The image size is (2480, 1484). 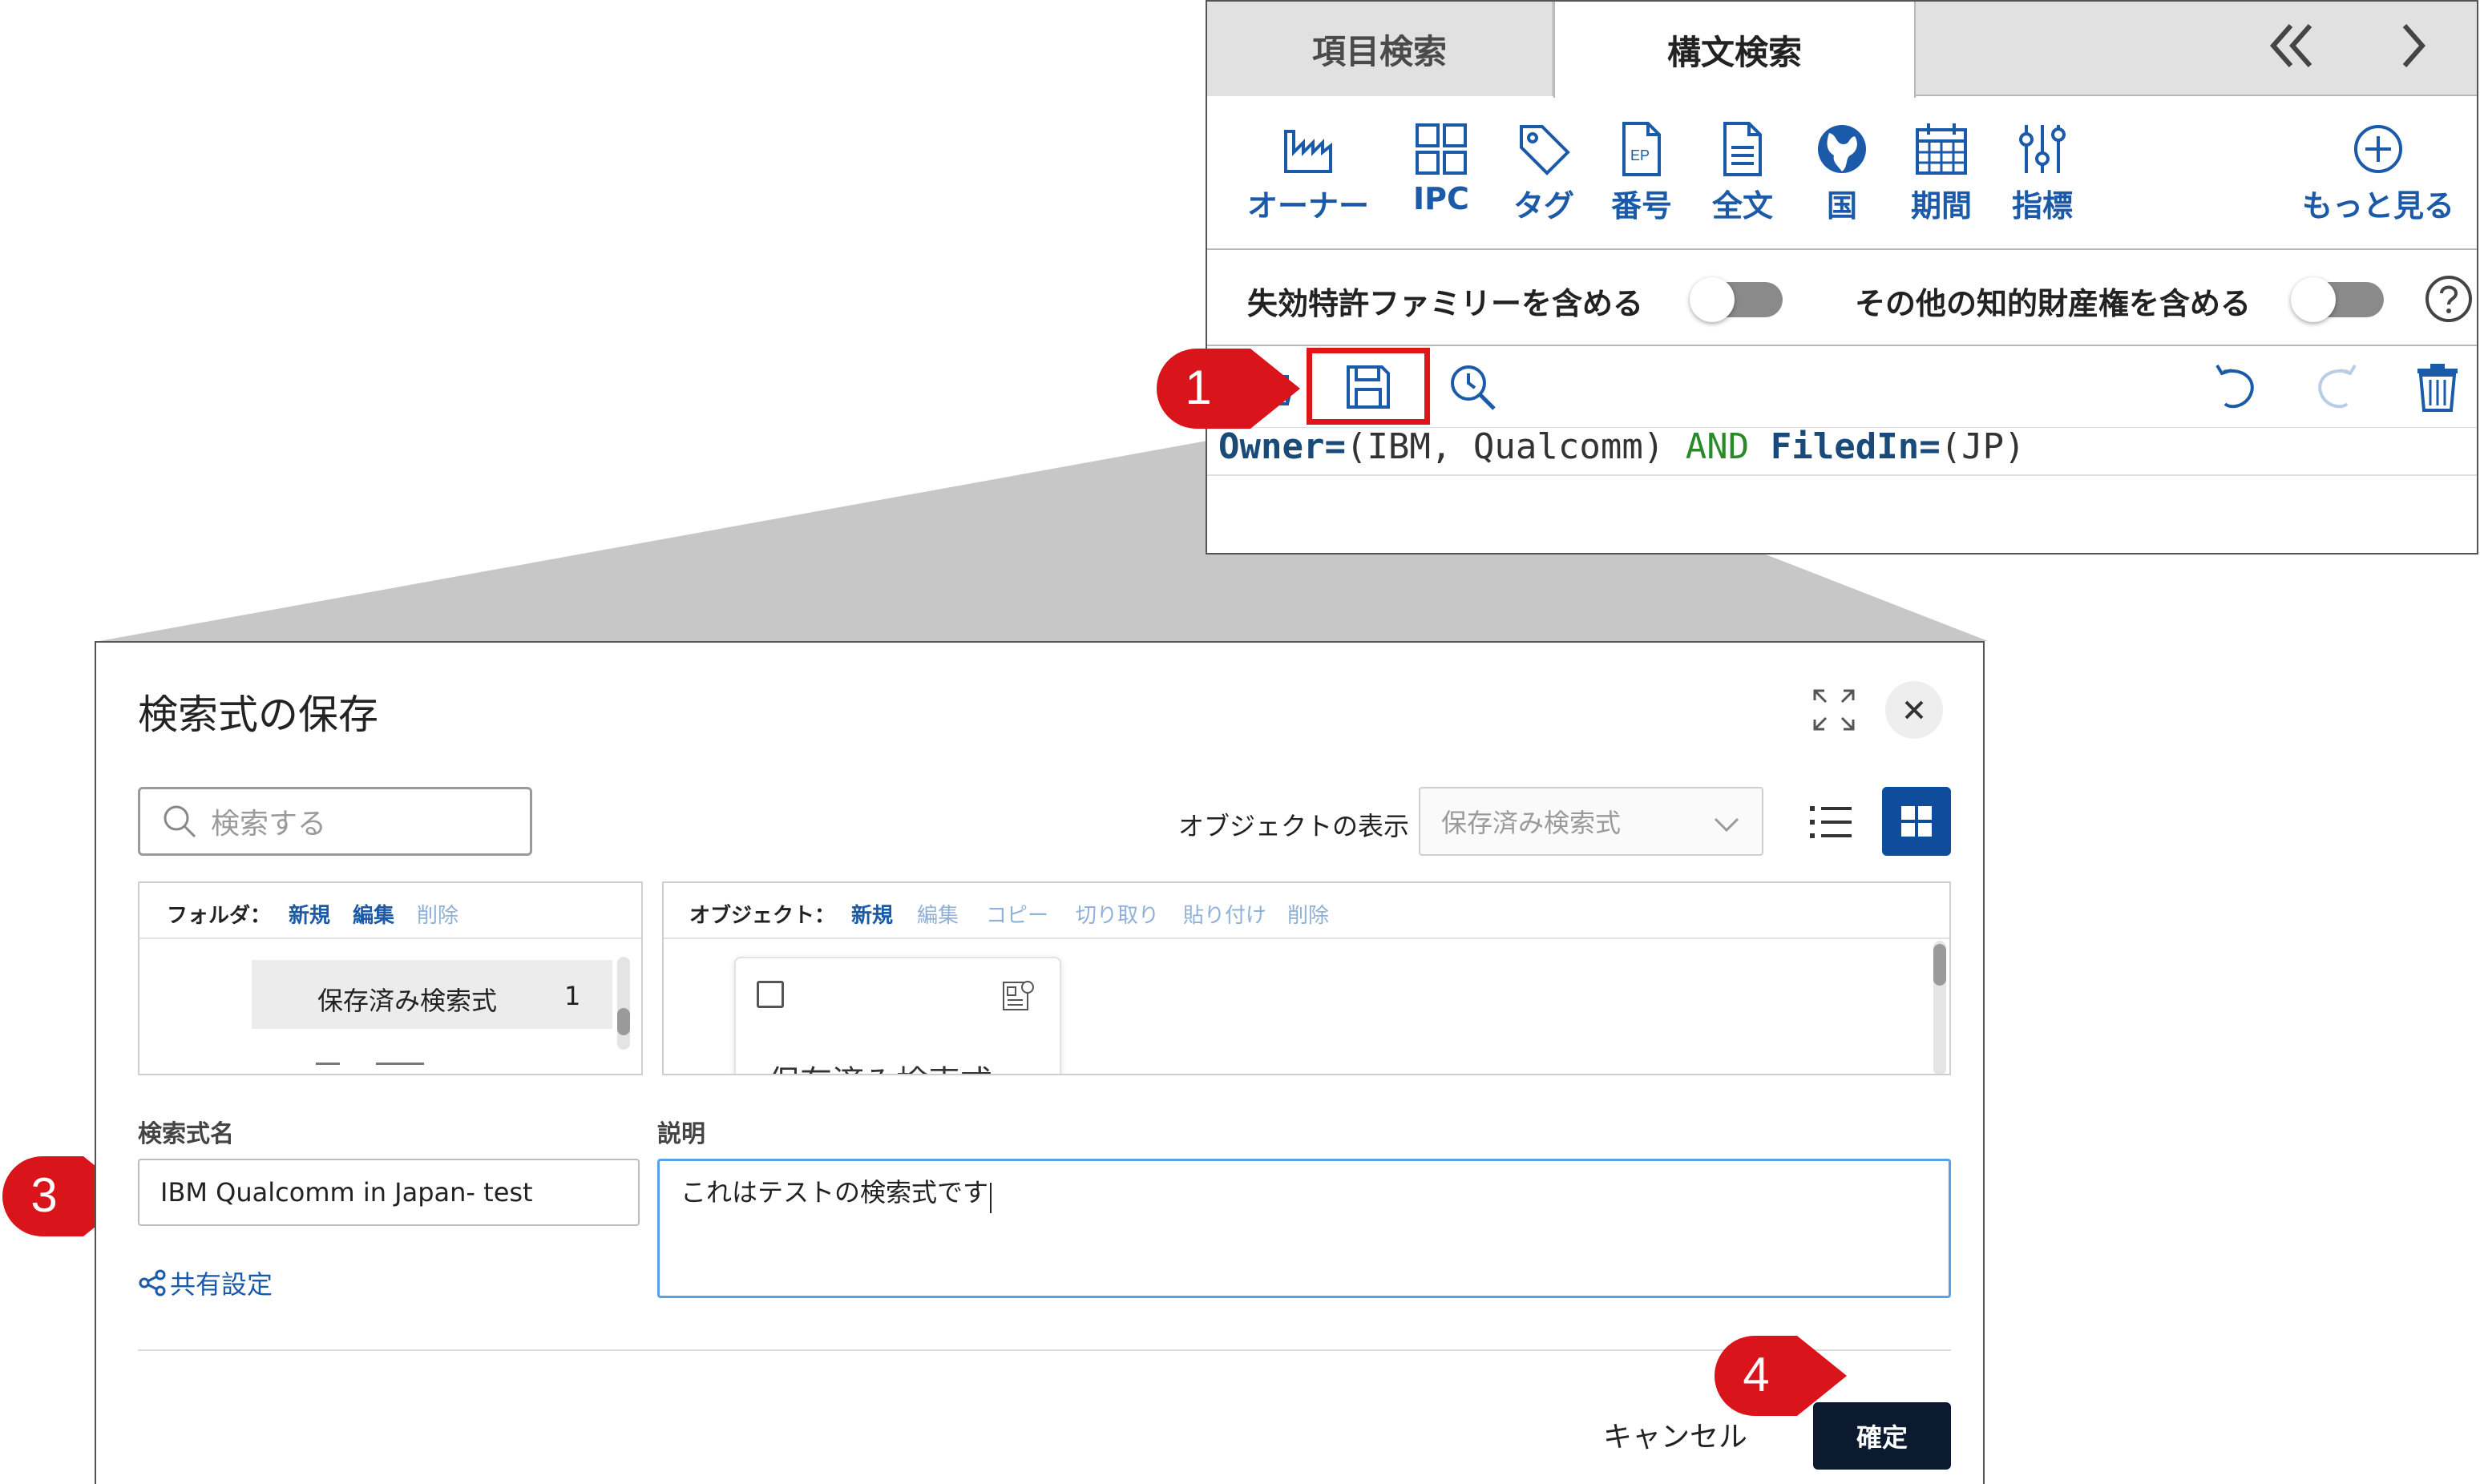 I want to click on factory-icon, so click(x=1308, y=151).